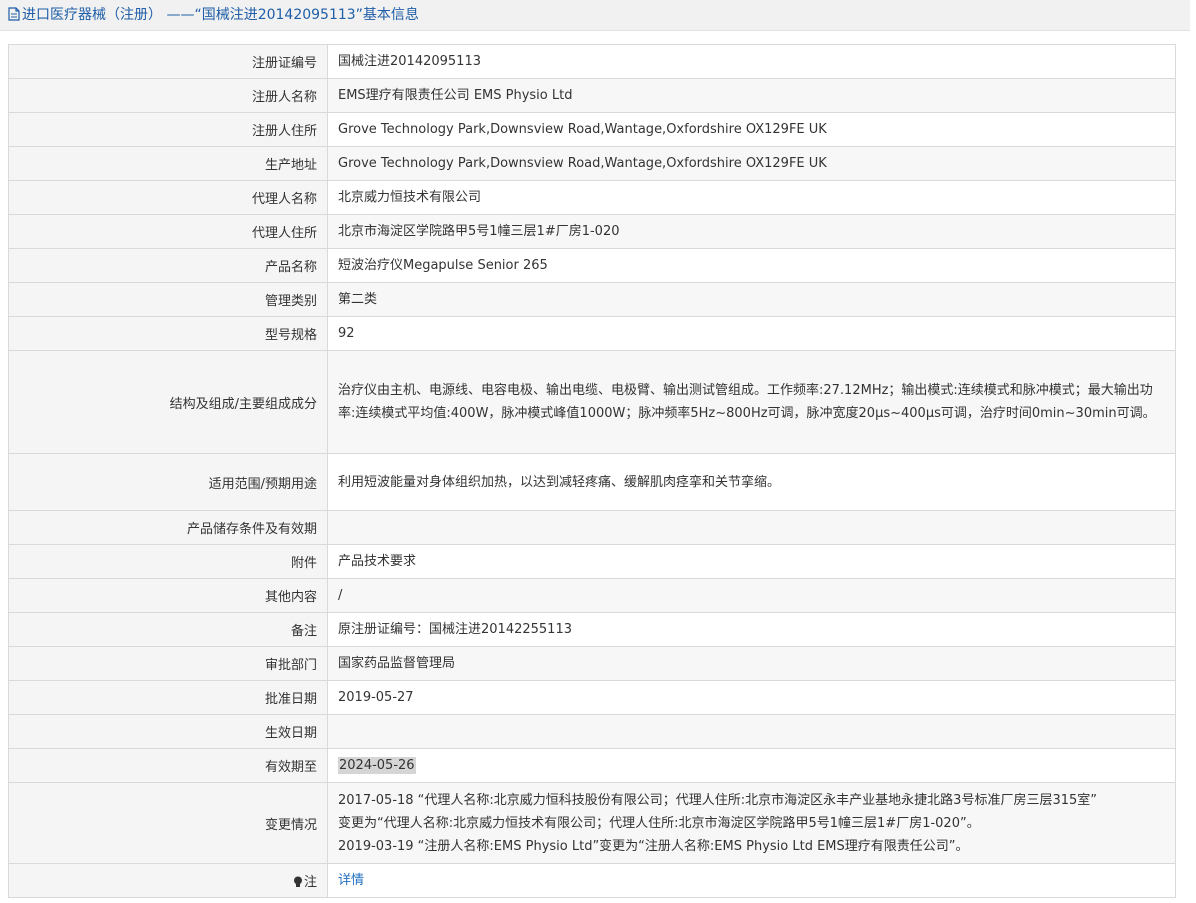 This screenshot has width=1196, height=903. I want to click on note-label: 注, so click(310, 882).